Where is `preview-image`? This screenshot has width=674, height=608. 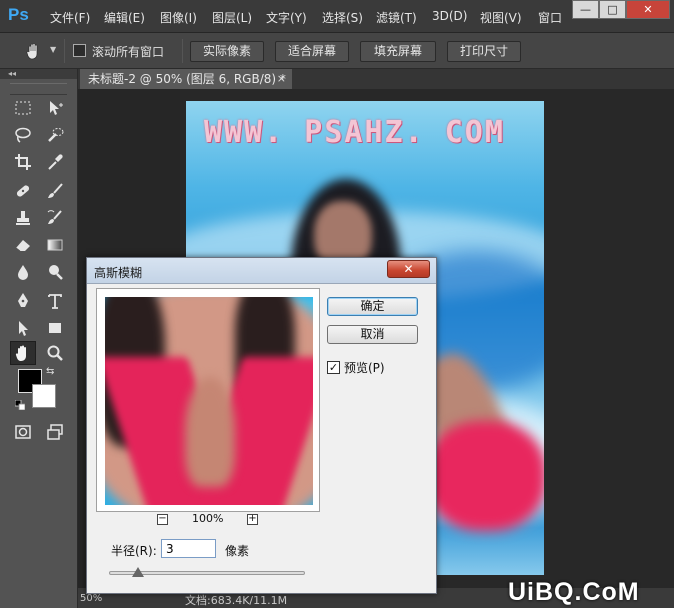 preview-image is located at coordinates (209, 401).